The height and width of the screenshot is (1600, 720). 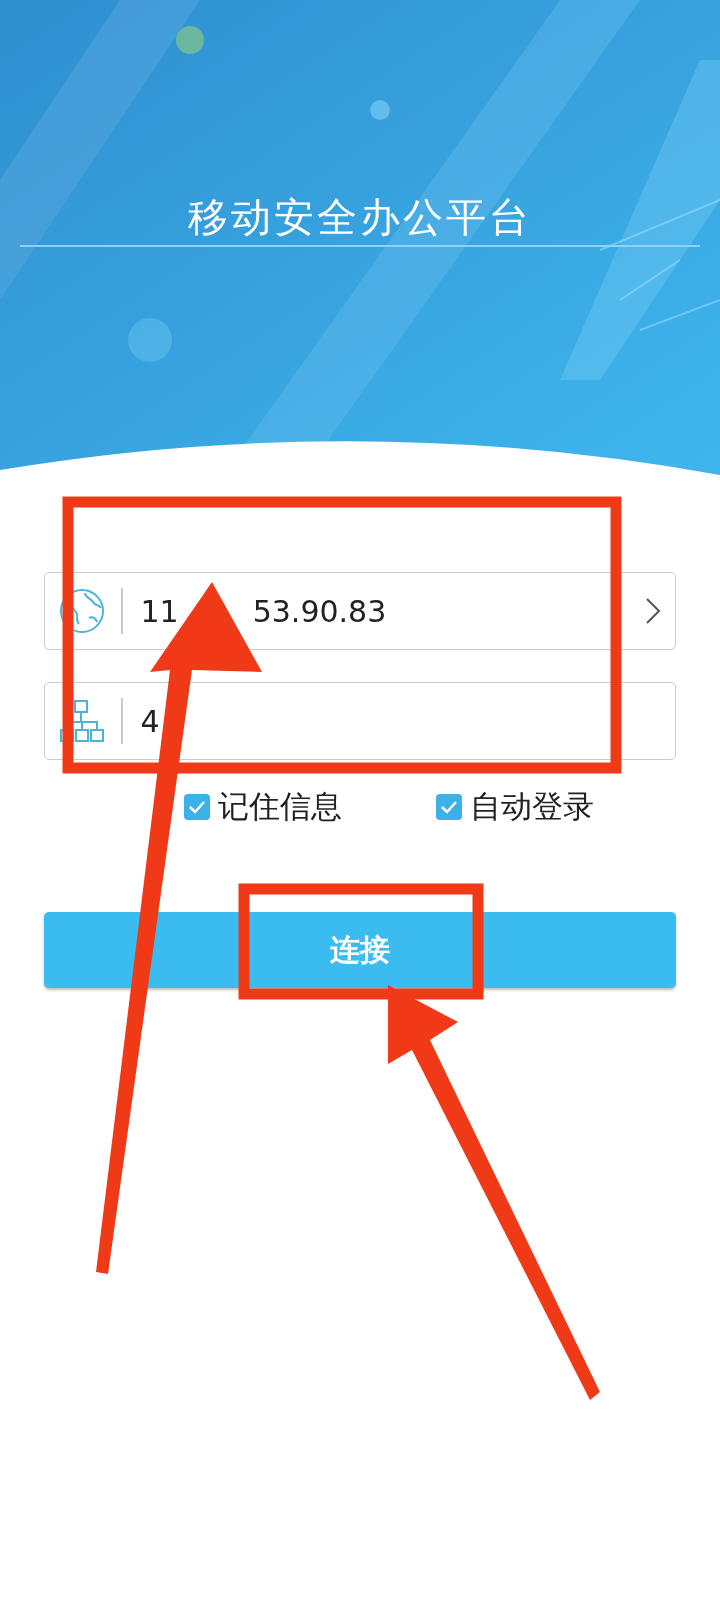 I want to click on checkbox-label: 记住信息, so click(x=280, y=806).